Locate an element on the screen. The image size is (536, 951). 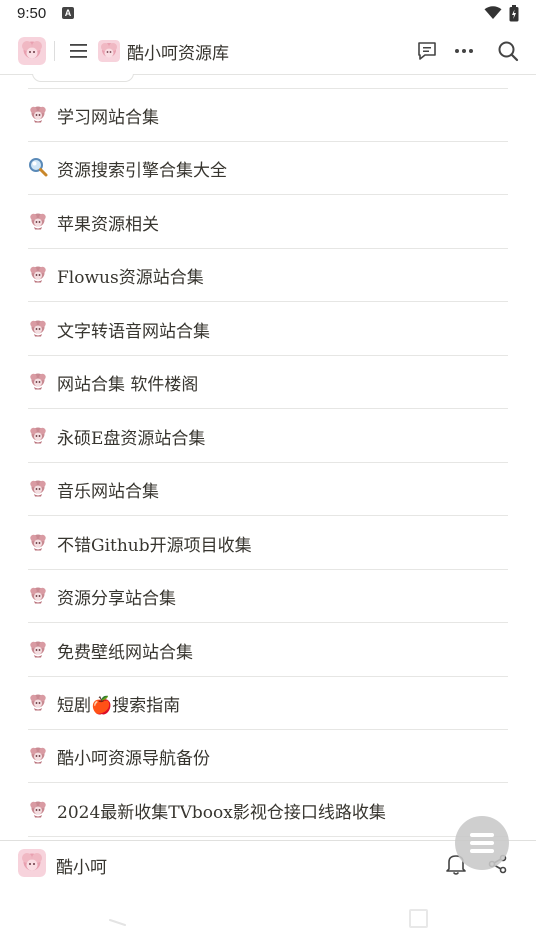
app-header: 酷小呵资源库 is located at coordinates (268, 51).